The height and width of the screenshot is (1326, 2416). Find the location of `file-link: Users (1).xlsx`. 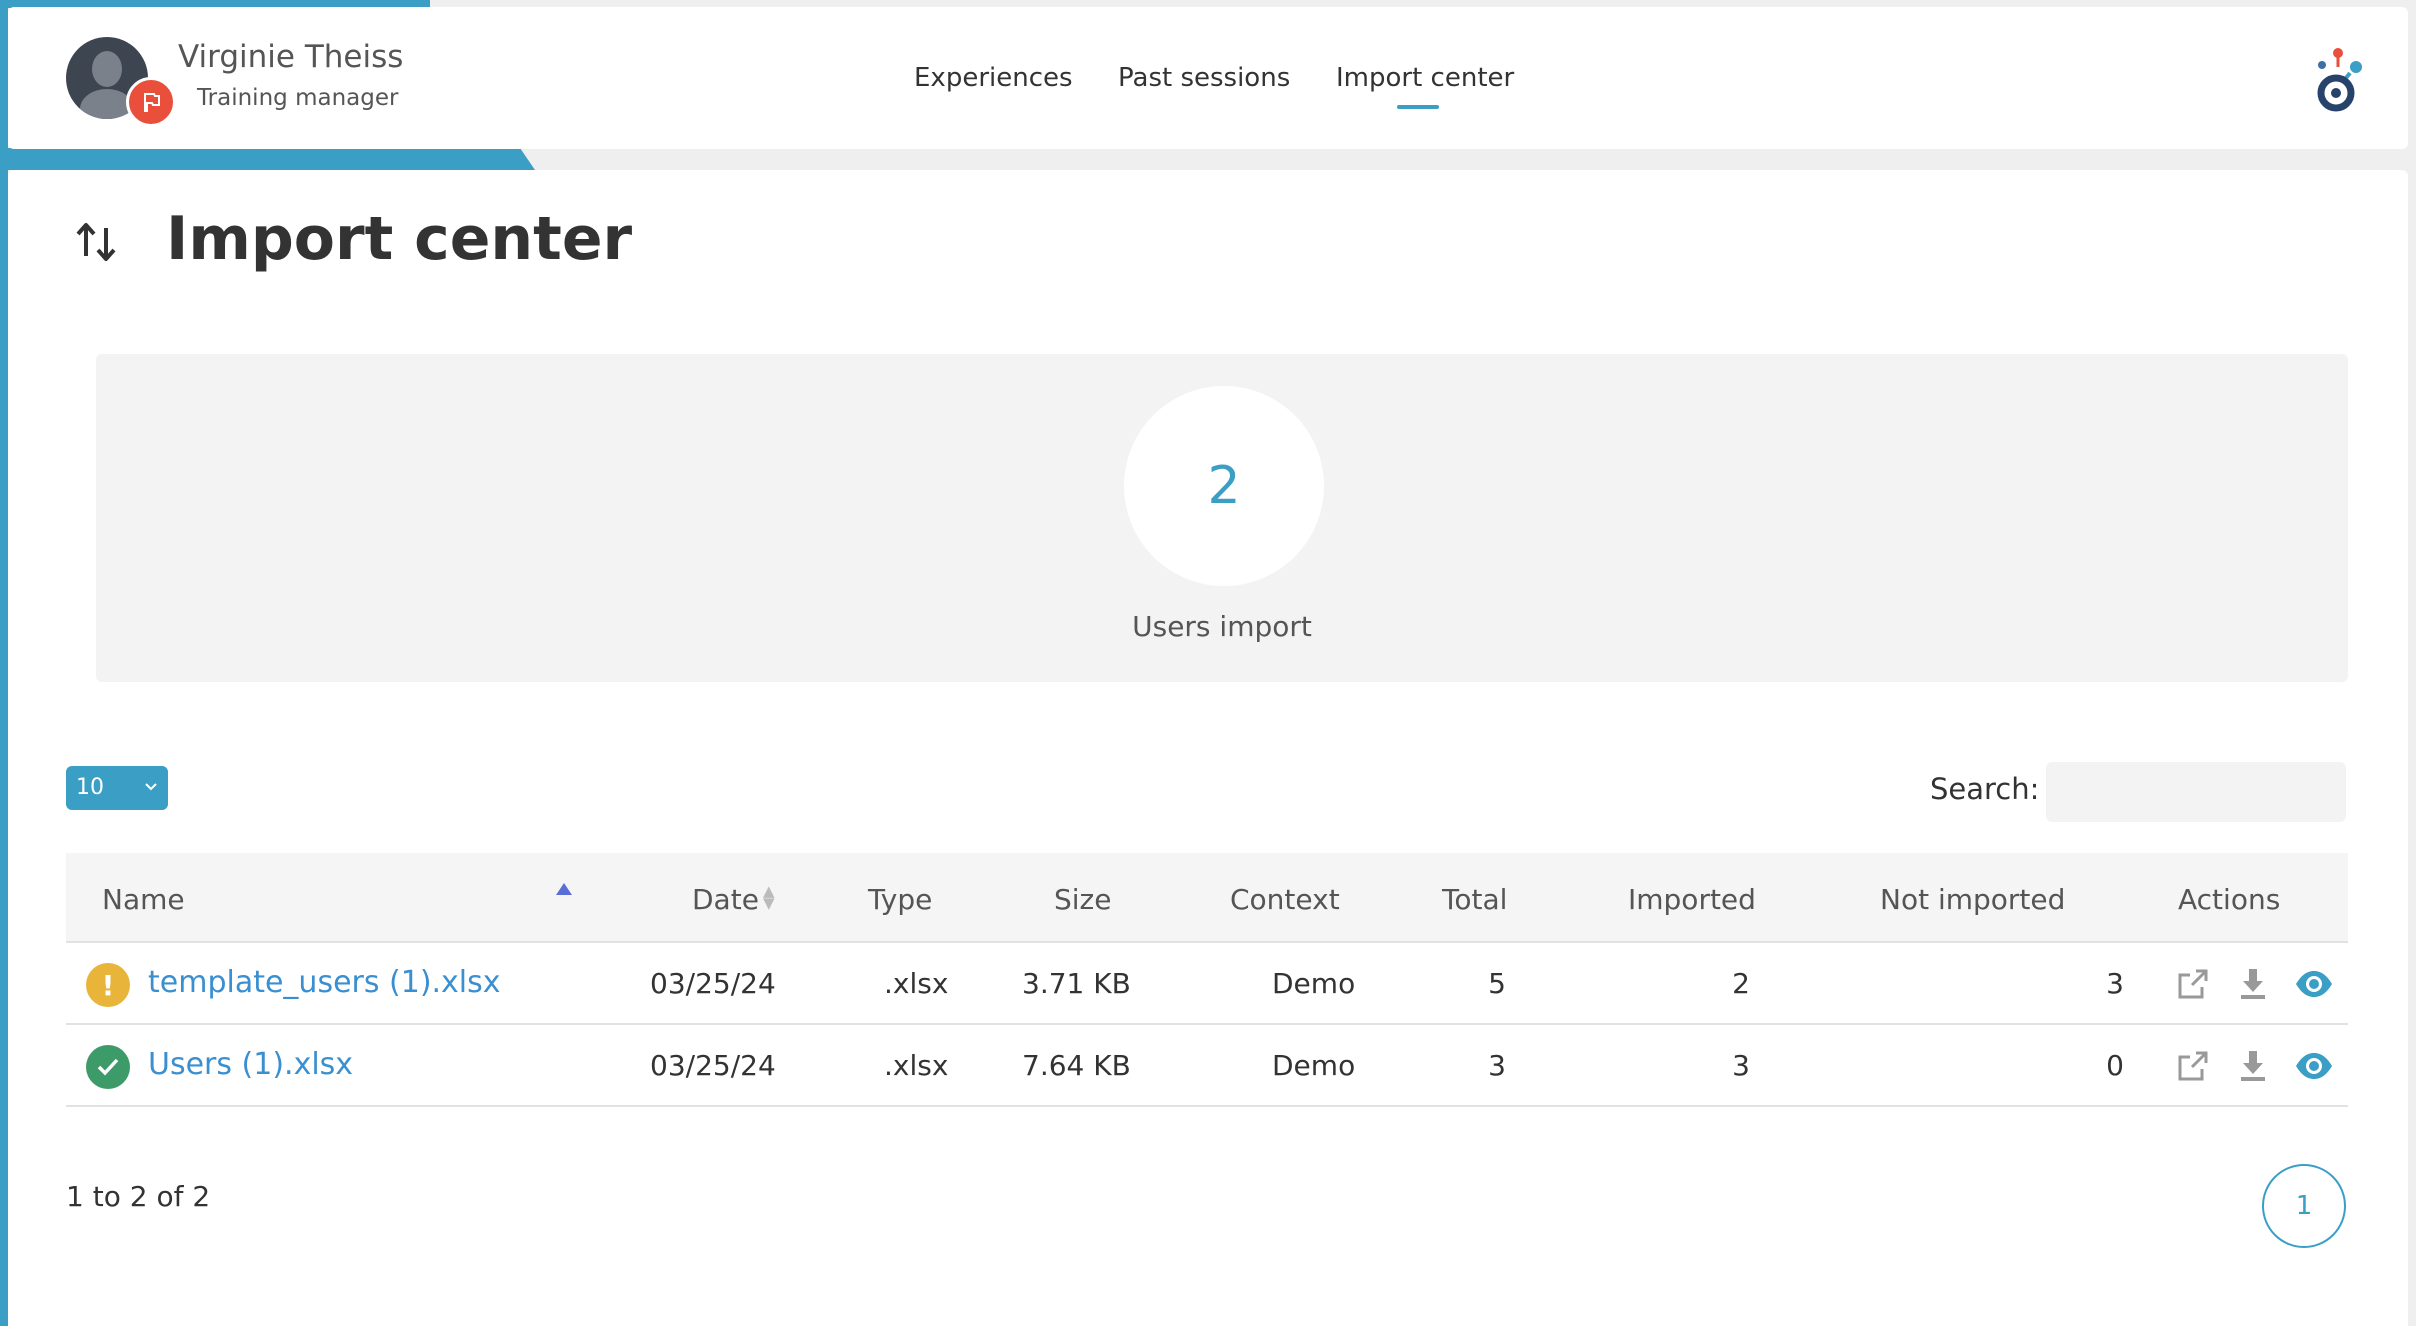

file-link: Users (1).xlsx is located at coordinates (250, 1064).